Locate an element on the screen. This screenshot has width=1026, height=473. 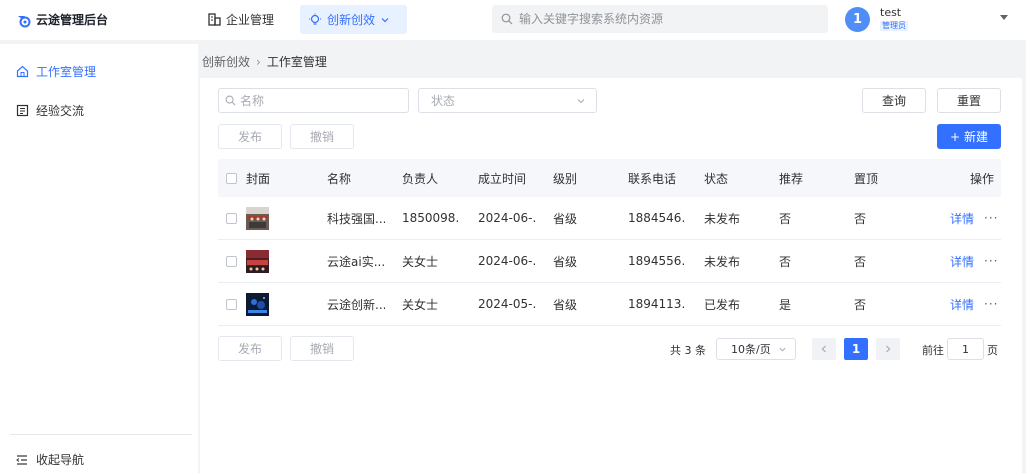
select-all-checkbox is located at coordinates (231, 178).